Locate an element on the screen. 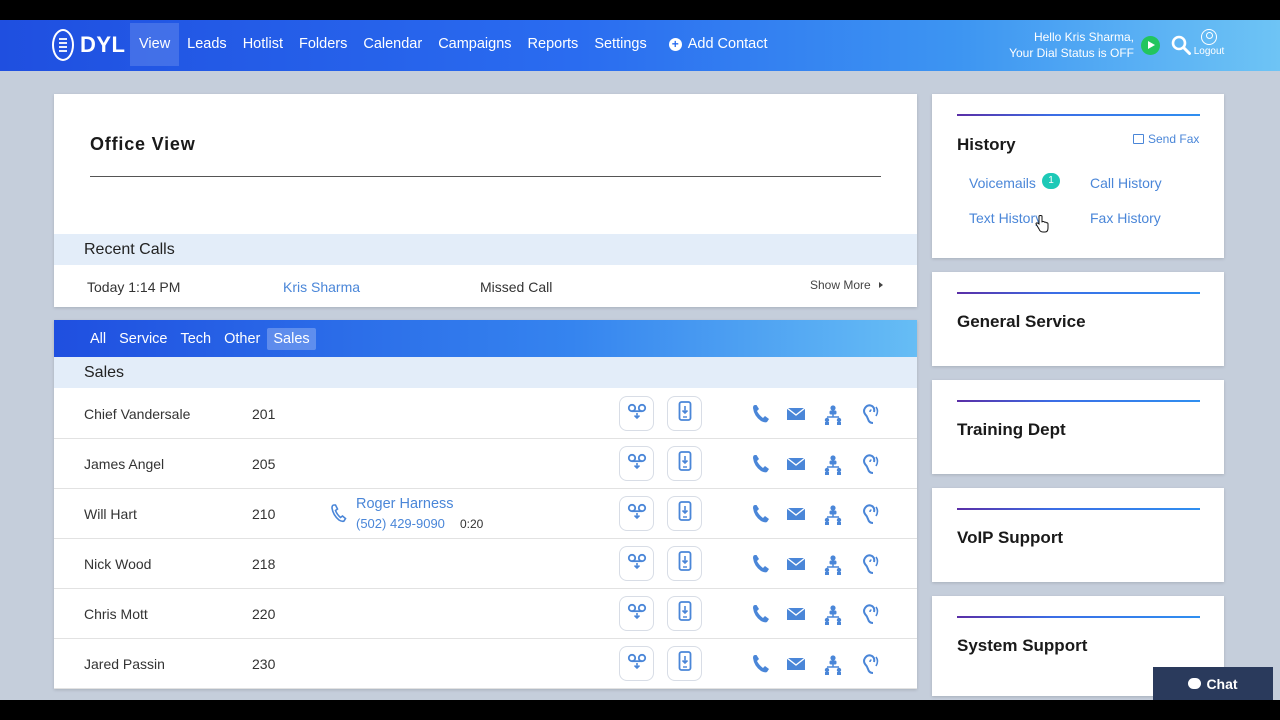 The image size is (1280, 720). show-more-label: Show More is located at coordinates (840, 285).